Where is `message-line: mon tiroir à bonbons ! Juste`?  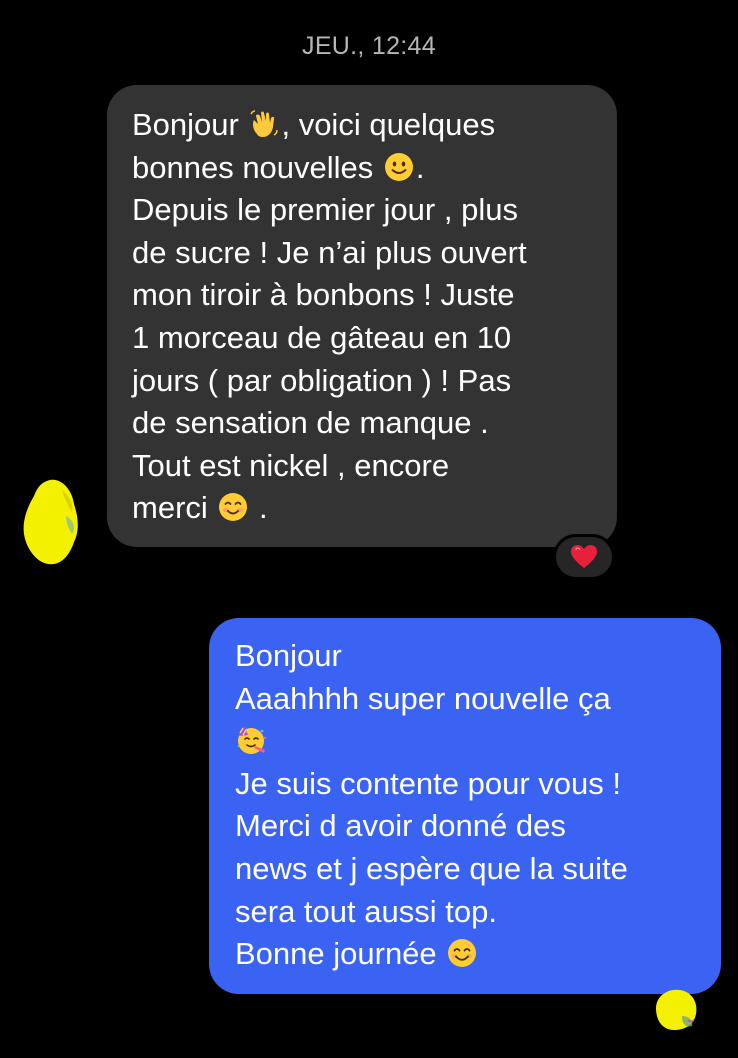 message-line: mon tiroir à bonbons ! Juste is located at coordinates (323, 295).